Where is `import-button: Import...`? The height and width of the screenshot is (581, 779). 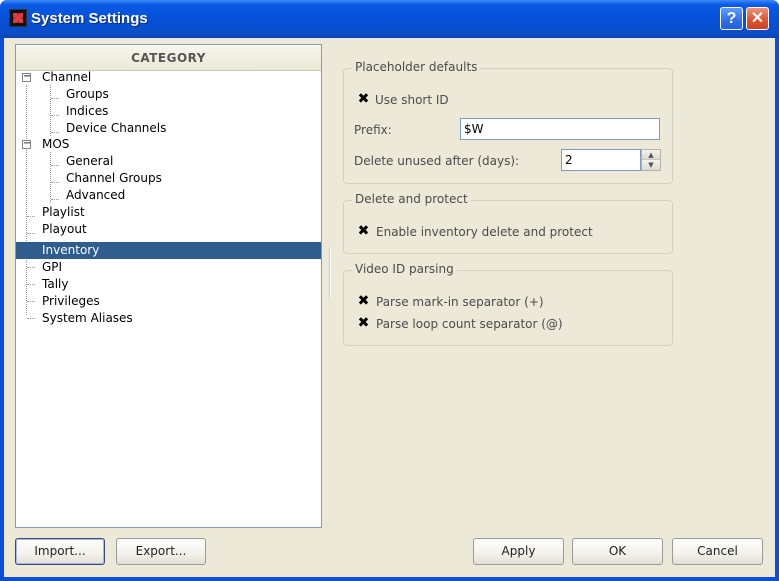 import-button: Import... is located at coordinates (60, 551).